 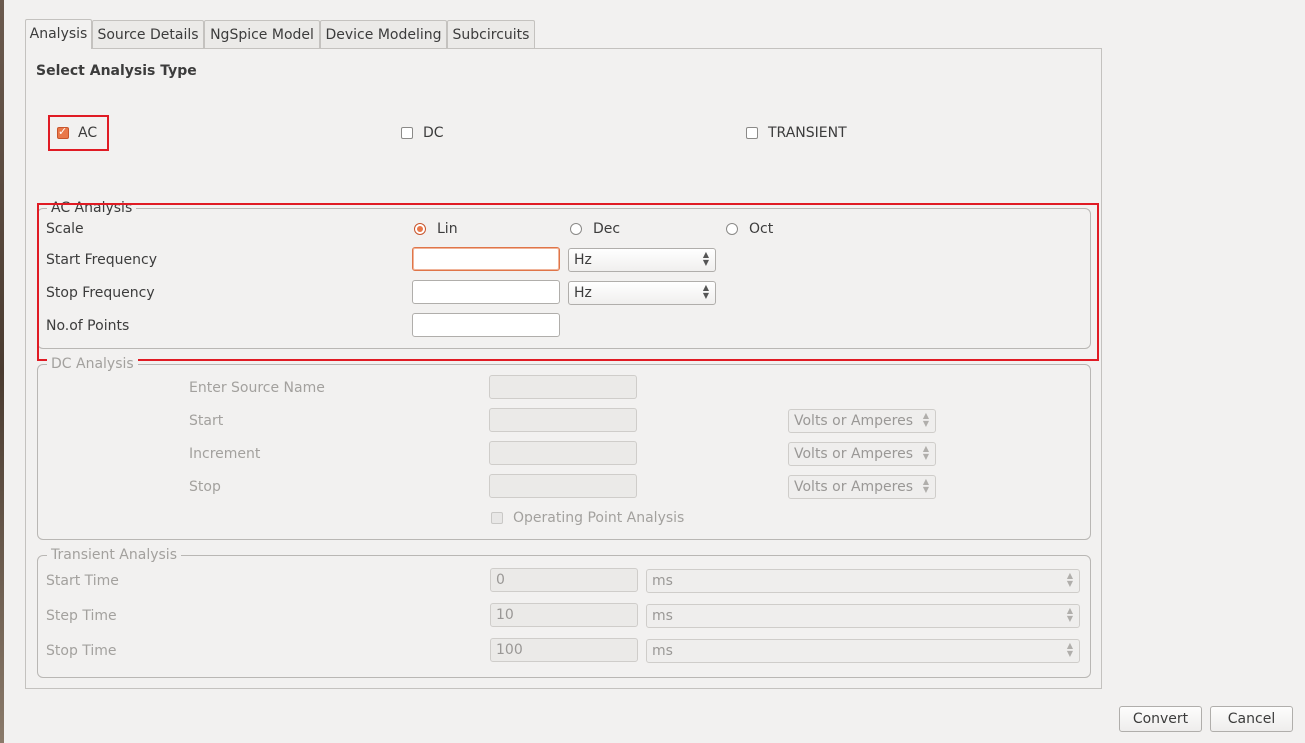 What do you see at coordinates (407, 133) in the screenshot?
I see `dc-checkbox` at bounding box center [407, 133].